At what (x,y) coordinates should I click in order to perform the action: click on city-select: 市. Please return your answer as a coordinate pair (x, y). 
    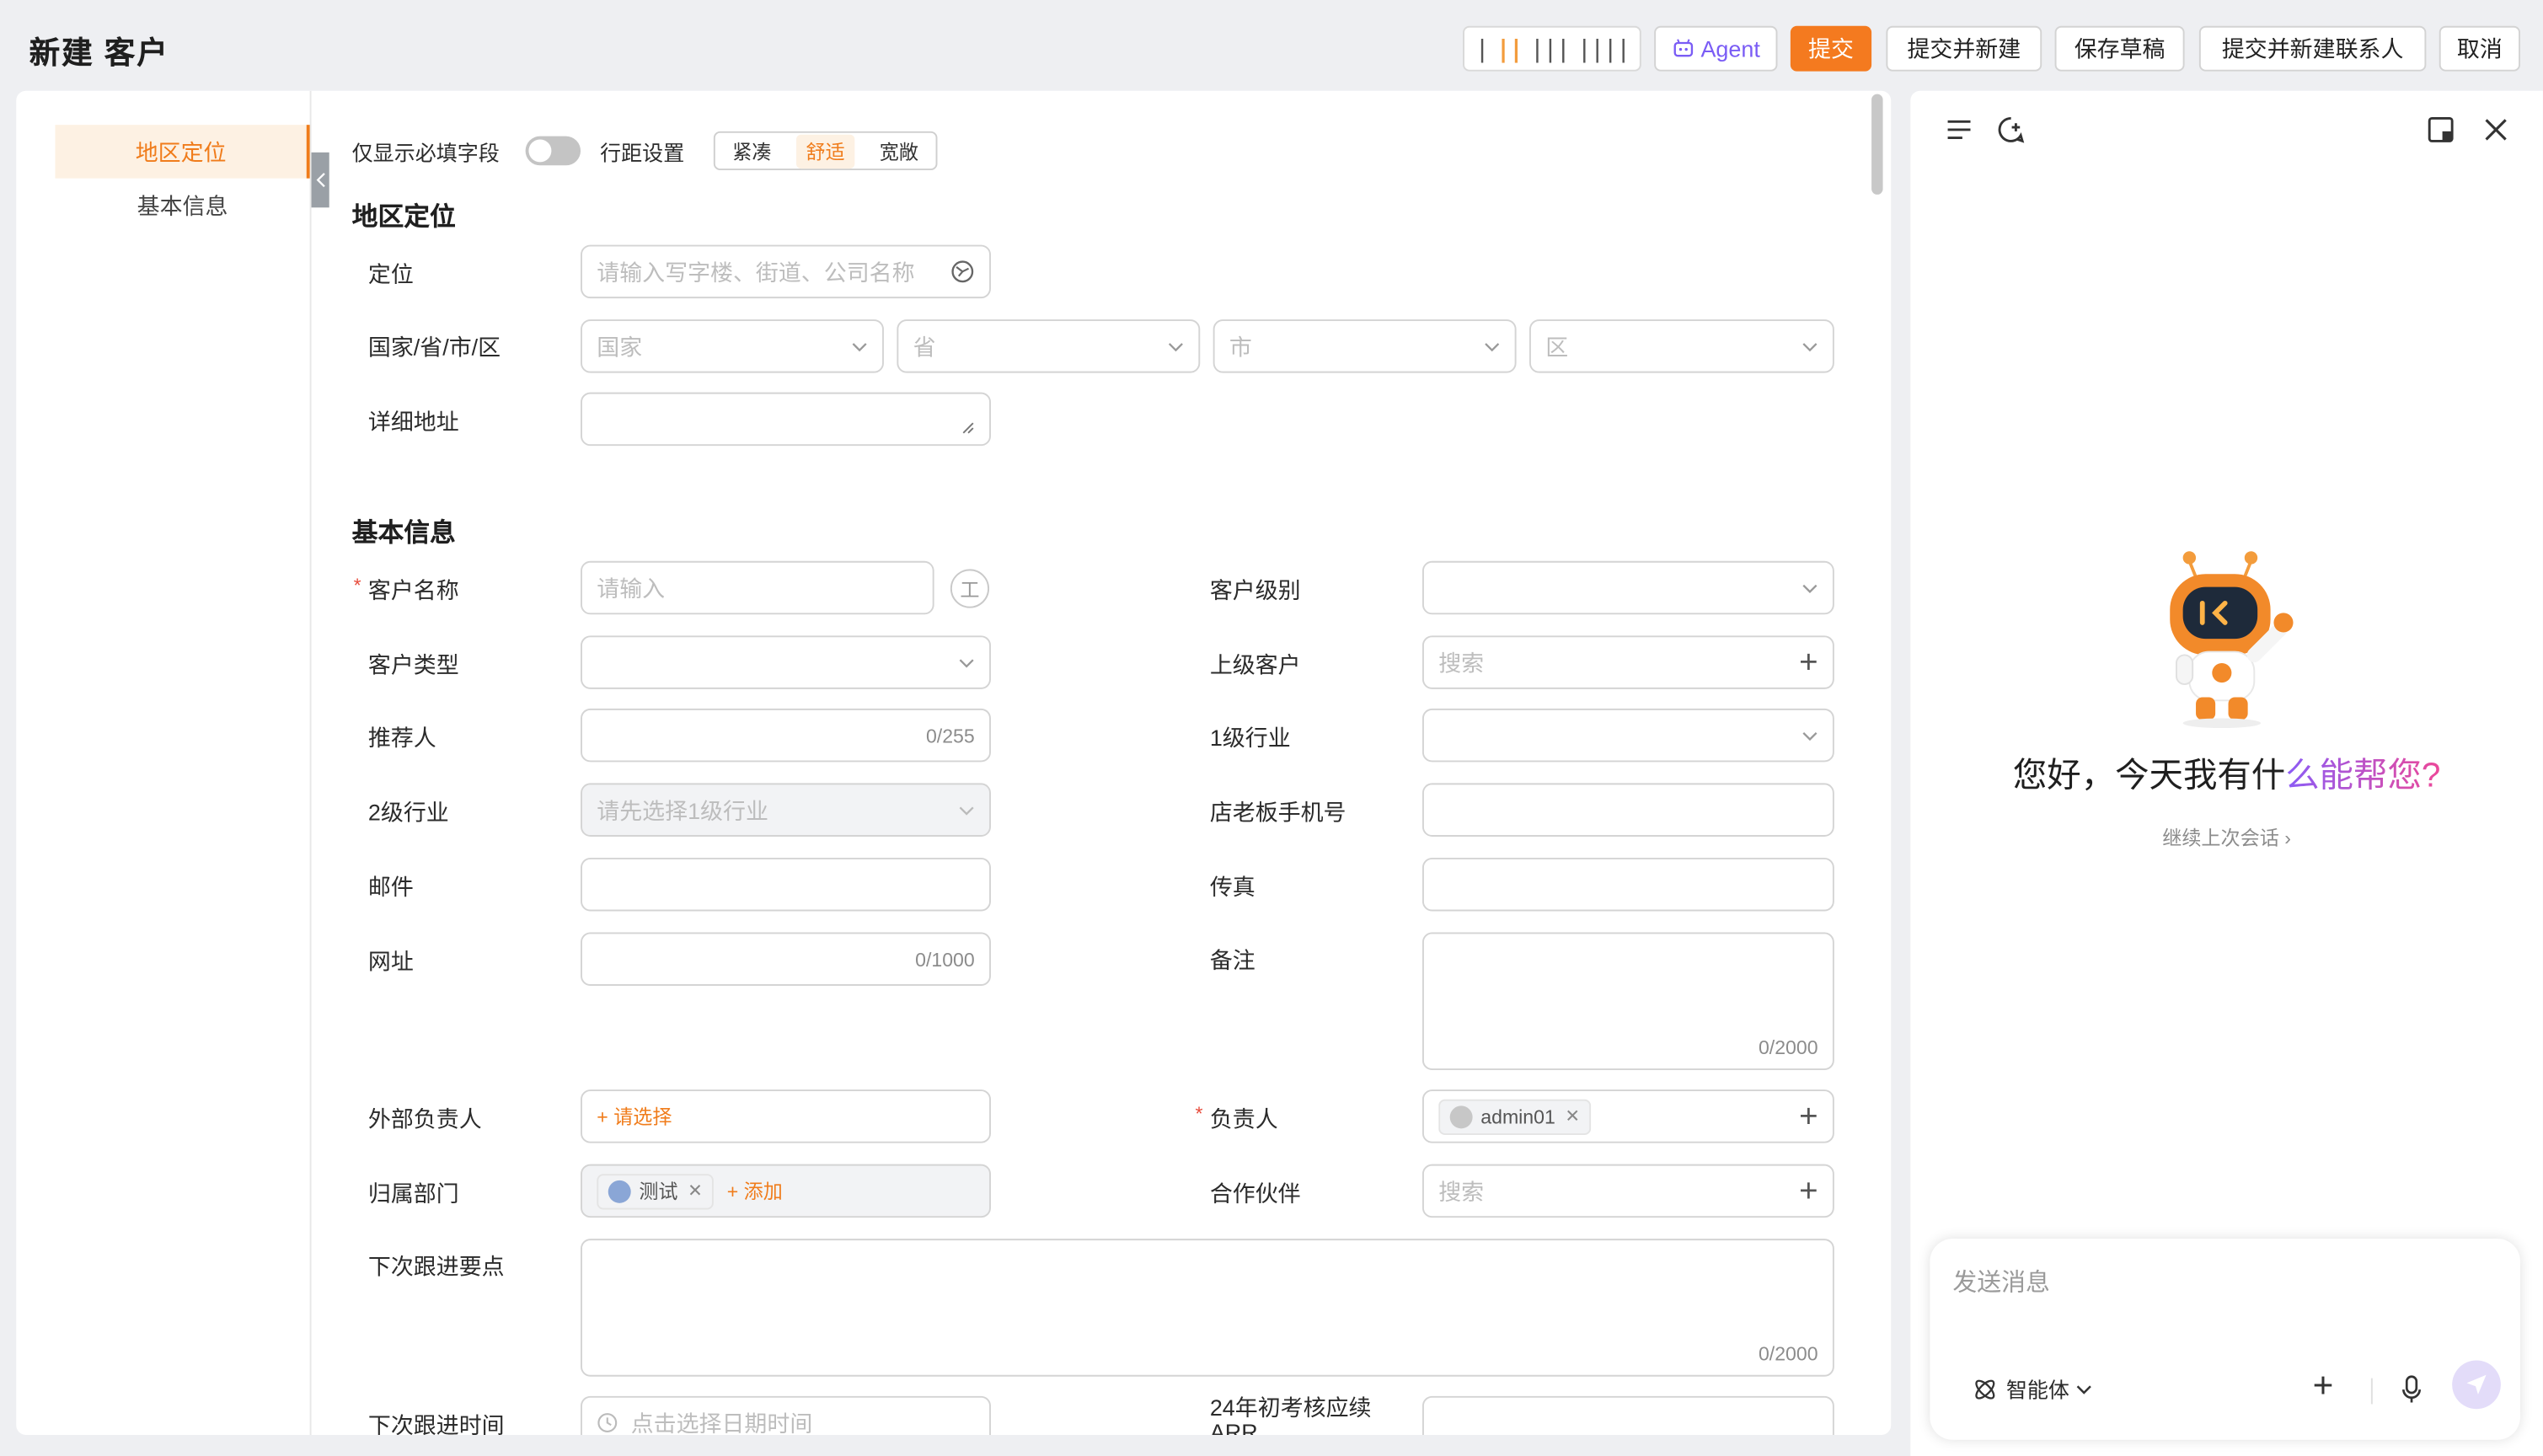
    Looking at the image, I should click on (1365, 346).